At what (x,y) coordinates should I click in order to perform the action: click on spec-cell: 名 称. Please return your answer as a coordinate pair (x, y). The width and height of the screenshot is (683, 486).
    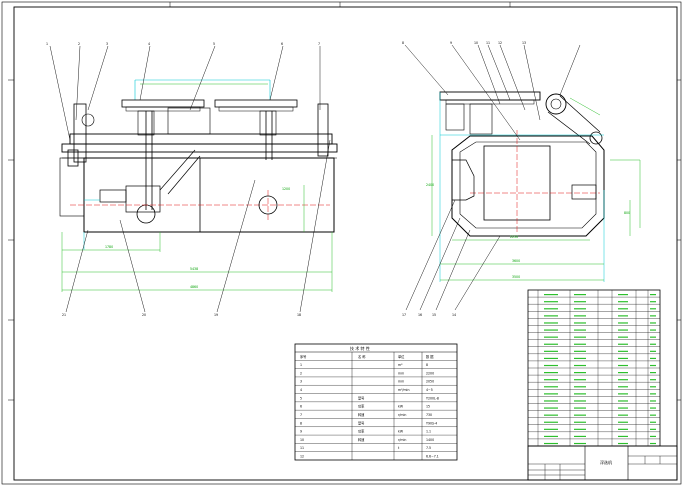
    Looking at the image, I should click on (362, 356).